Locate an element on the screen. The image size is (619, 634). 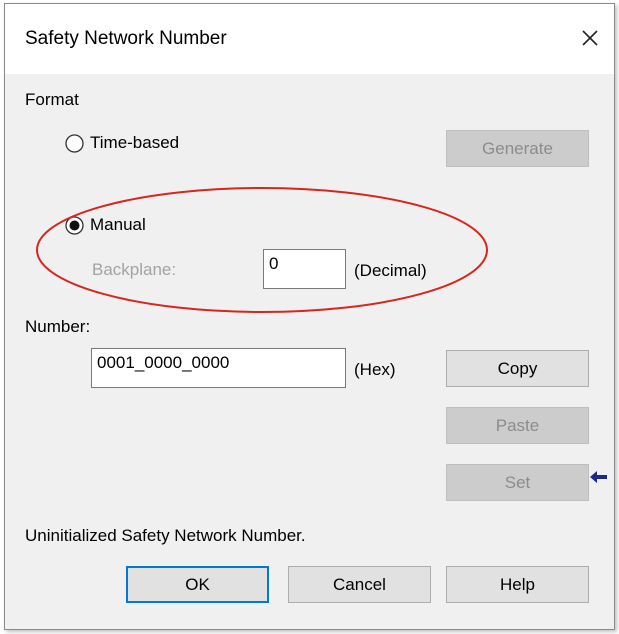
format-label: Format is located at coordinates (52, 99).